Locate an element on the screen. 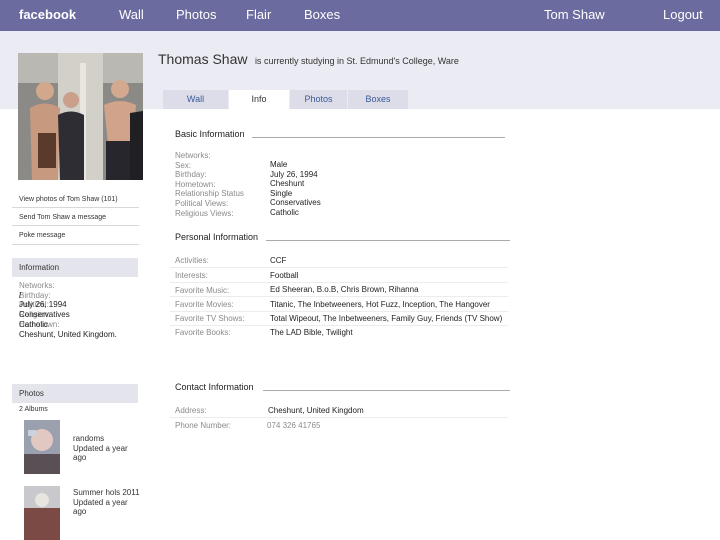  album-title: randoms is located at coordinates (108, 439).